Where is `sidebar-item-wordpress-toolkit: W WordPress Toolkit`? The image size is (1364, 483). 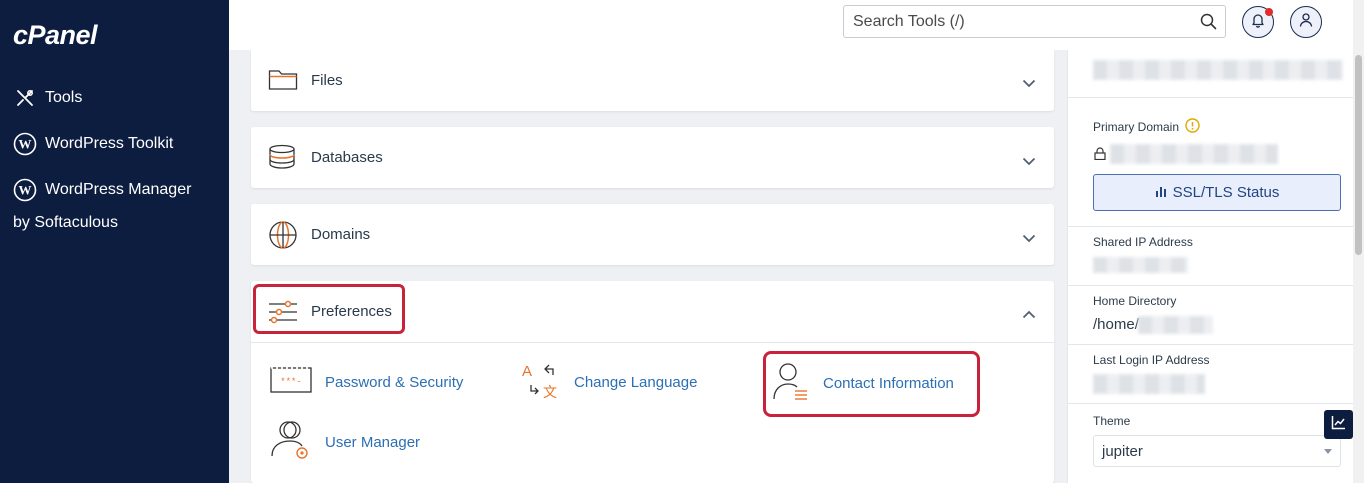 sidebar-item-wordpress-toolkit: W WordPress Toolkit is located at coordinates (93, 144).